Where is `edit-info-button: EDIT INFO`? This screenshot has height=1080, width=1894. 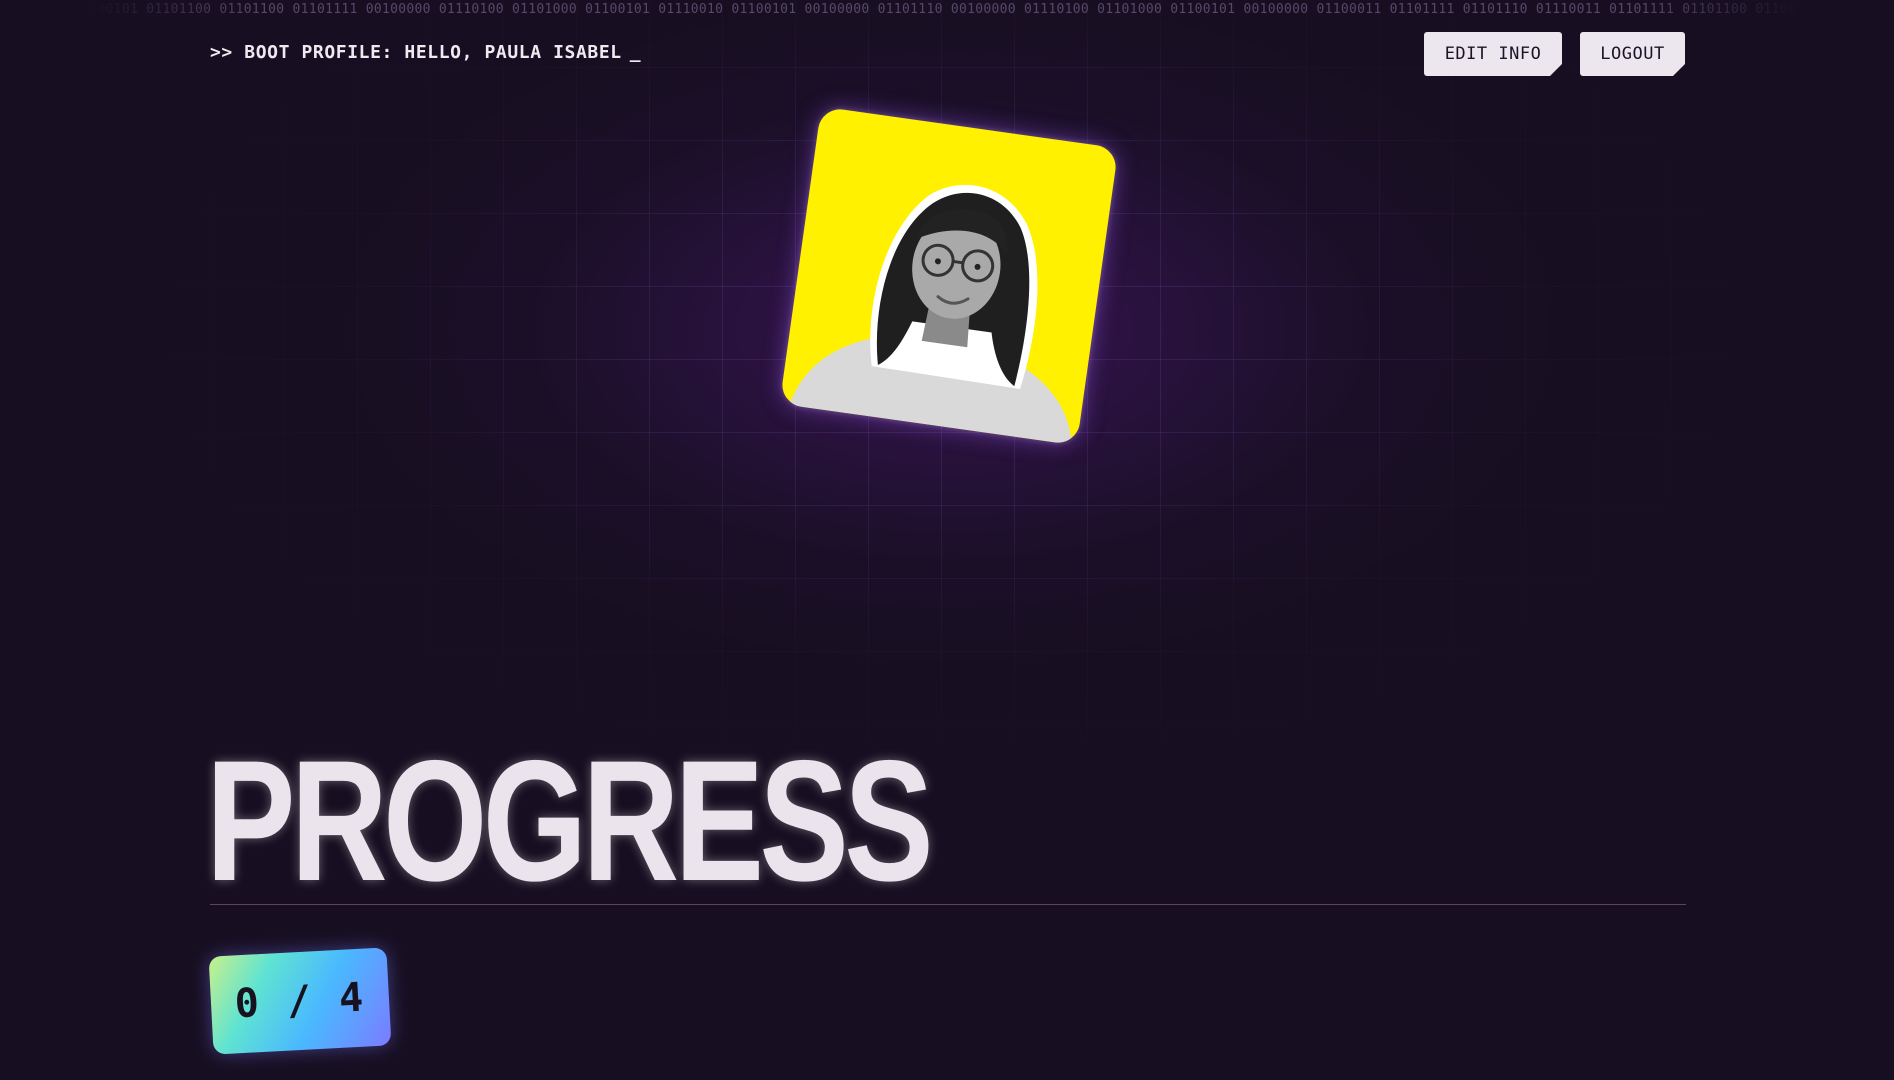 edit-info-button: EDIT INFO is located at coordinates (1493, 54).